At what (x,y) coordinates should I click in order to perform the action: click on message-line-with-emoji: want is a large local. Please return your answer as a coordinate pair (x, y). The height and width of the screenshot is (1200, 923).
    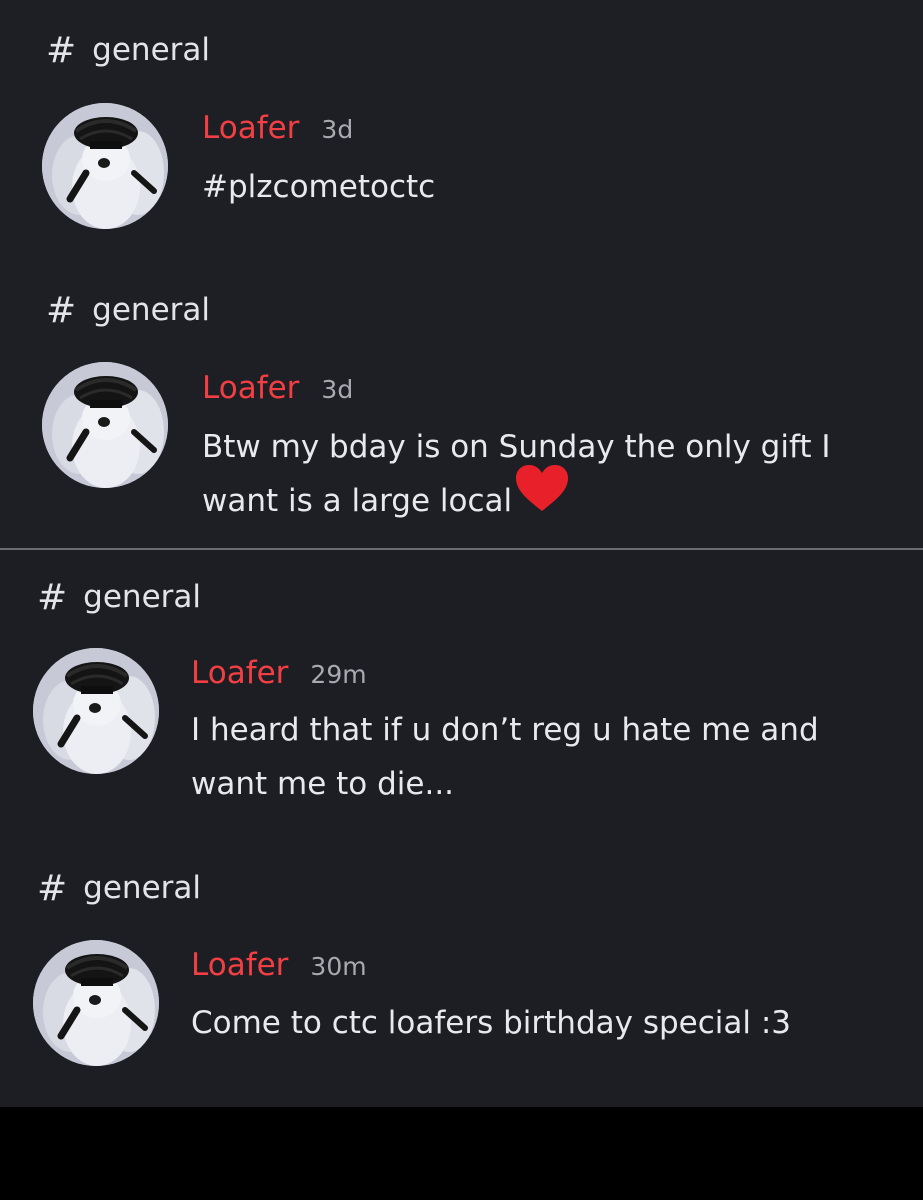
    Looking at the image, I should click on (516, 497).